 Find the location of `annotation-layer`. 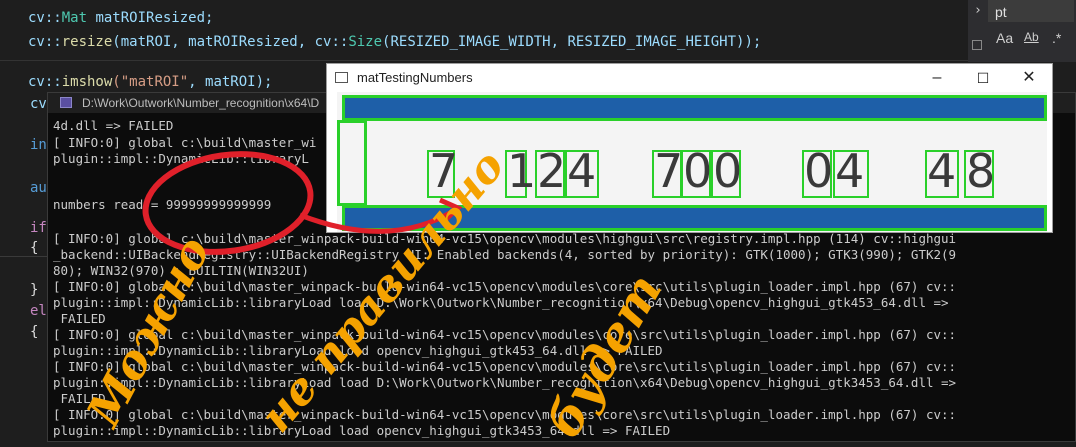

annotation-layer is located at coordinates (302, 203).